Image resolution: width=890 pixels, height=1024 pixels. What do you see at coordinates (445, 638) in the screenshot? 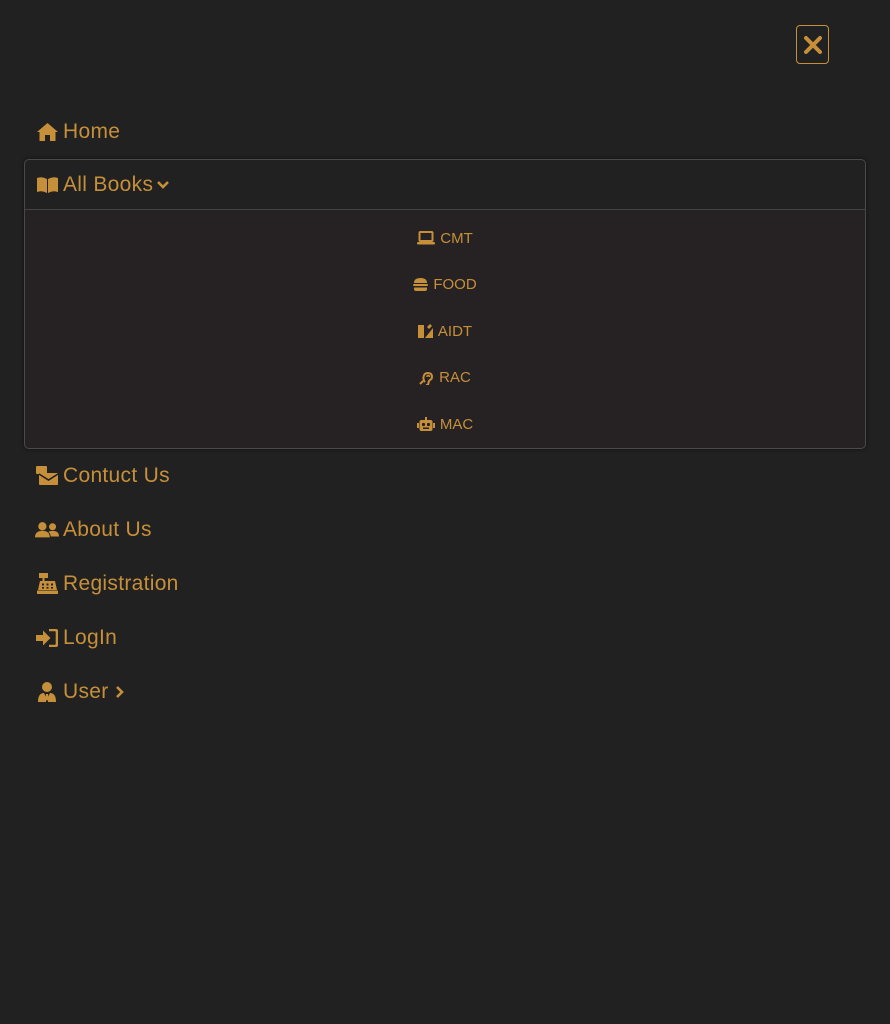
I see `nav-item-login: LogIn` at bounding box center [445, 638].